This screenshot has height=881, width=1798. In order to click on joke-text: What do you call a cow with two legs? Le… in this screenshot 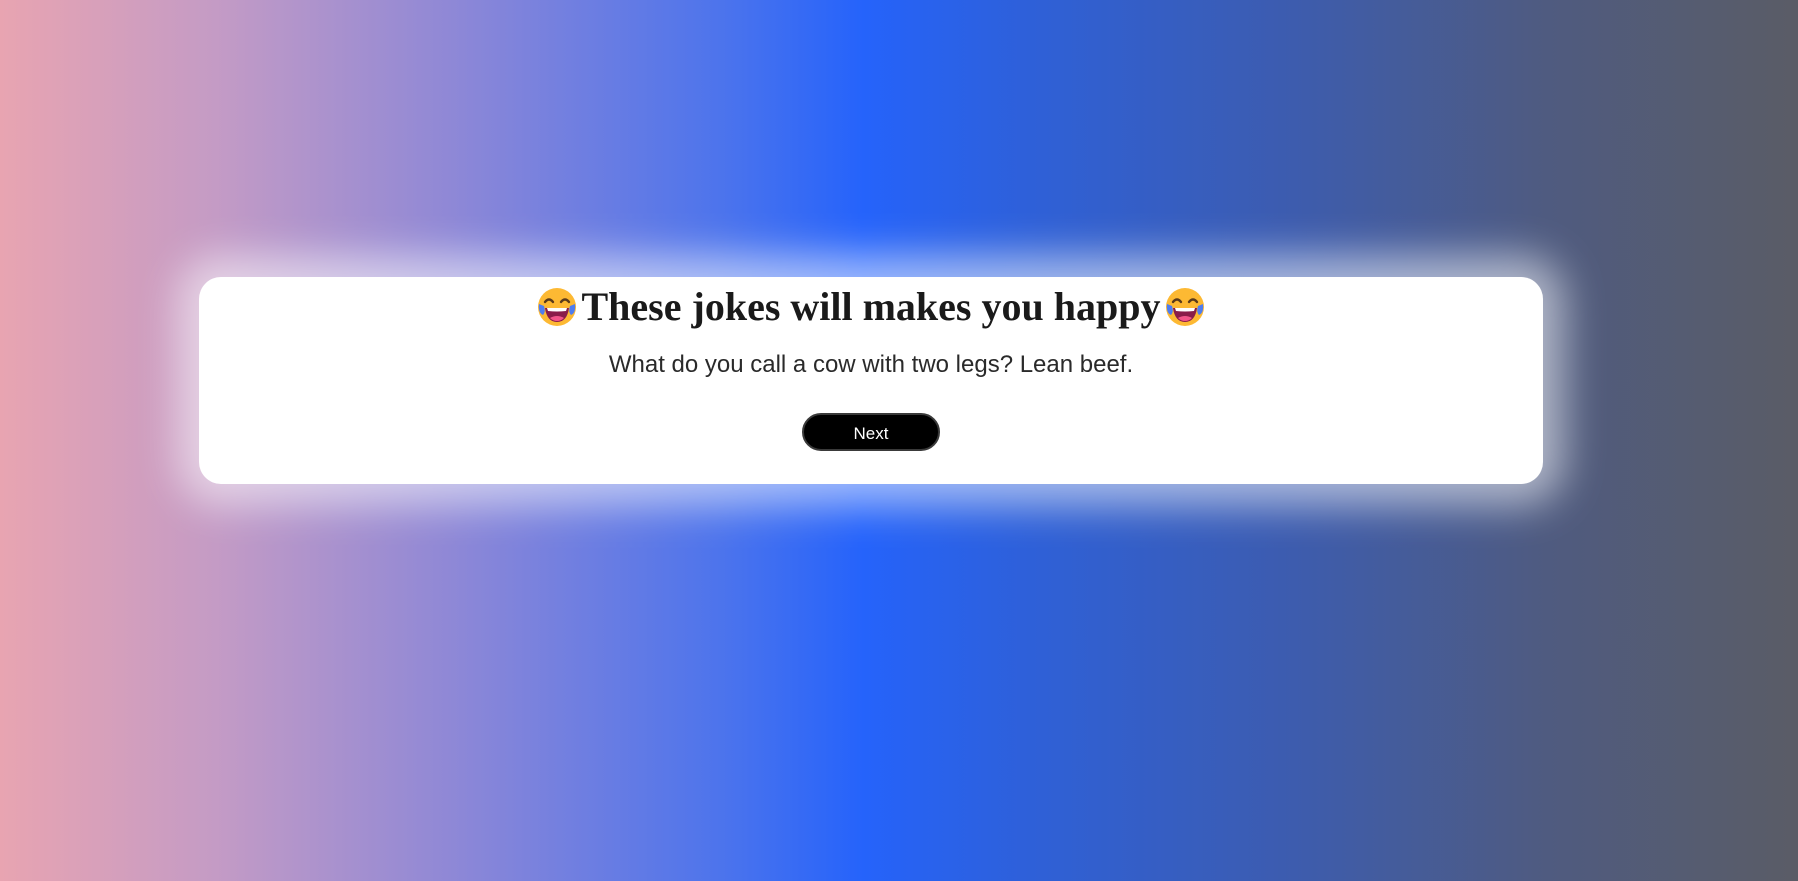, I will do `click(871, 364)`.